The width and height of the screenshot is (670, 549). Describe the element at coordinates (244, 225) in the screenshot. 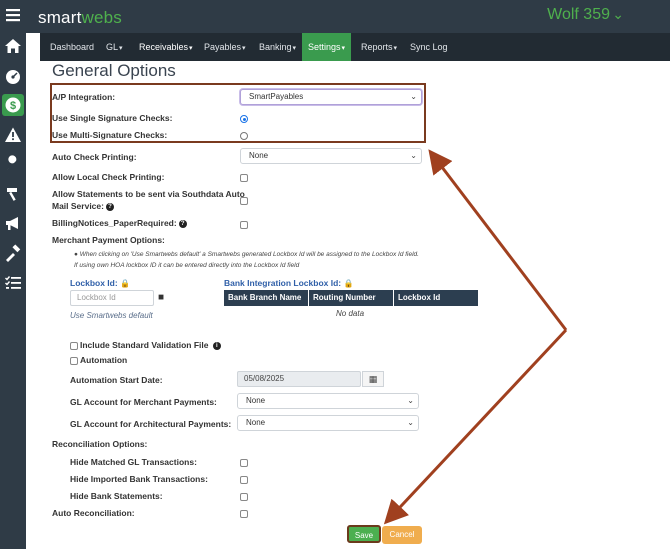

I see `billing-notices-checkbox` at that location.